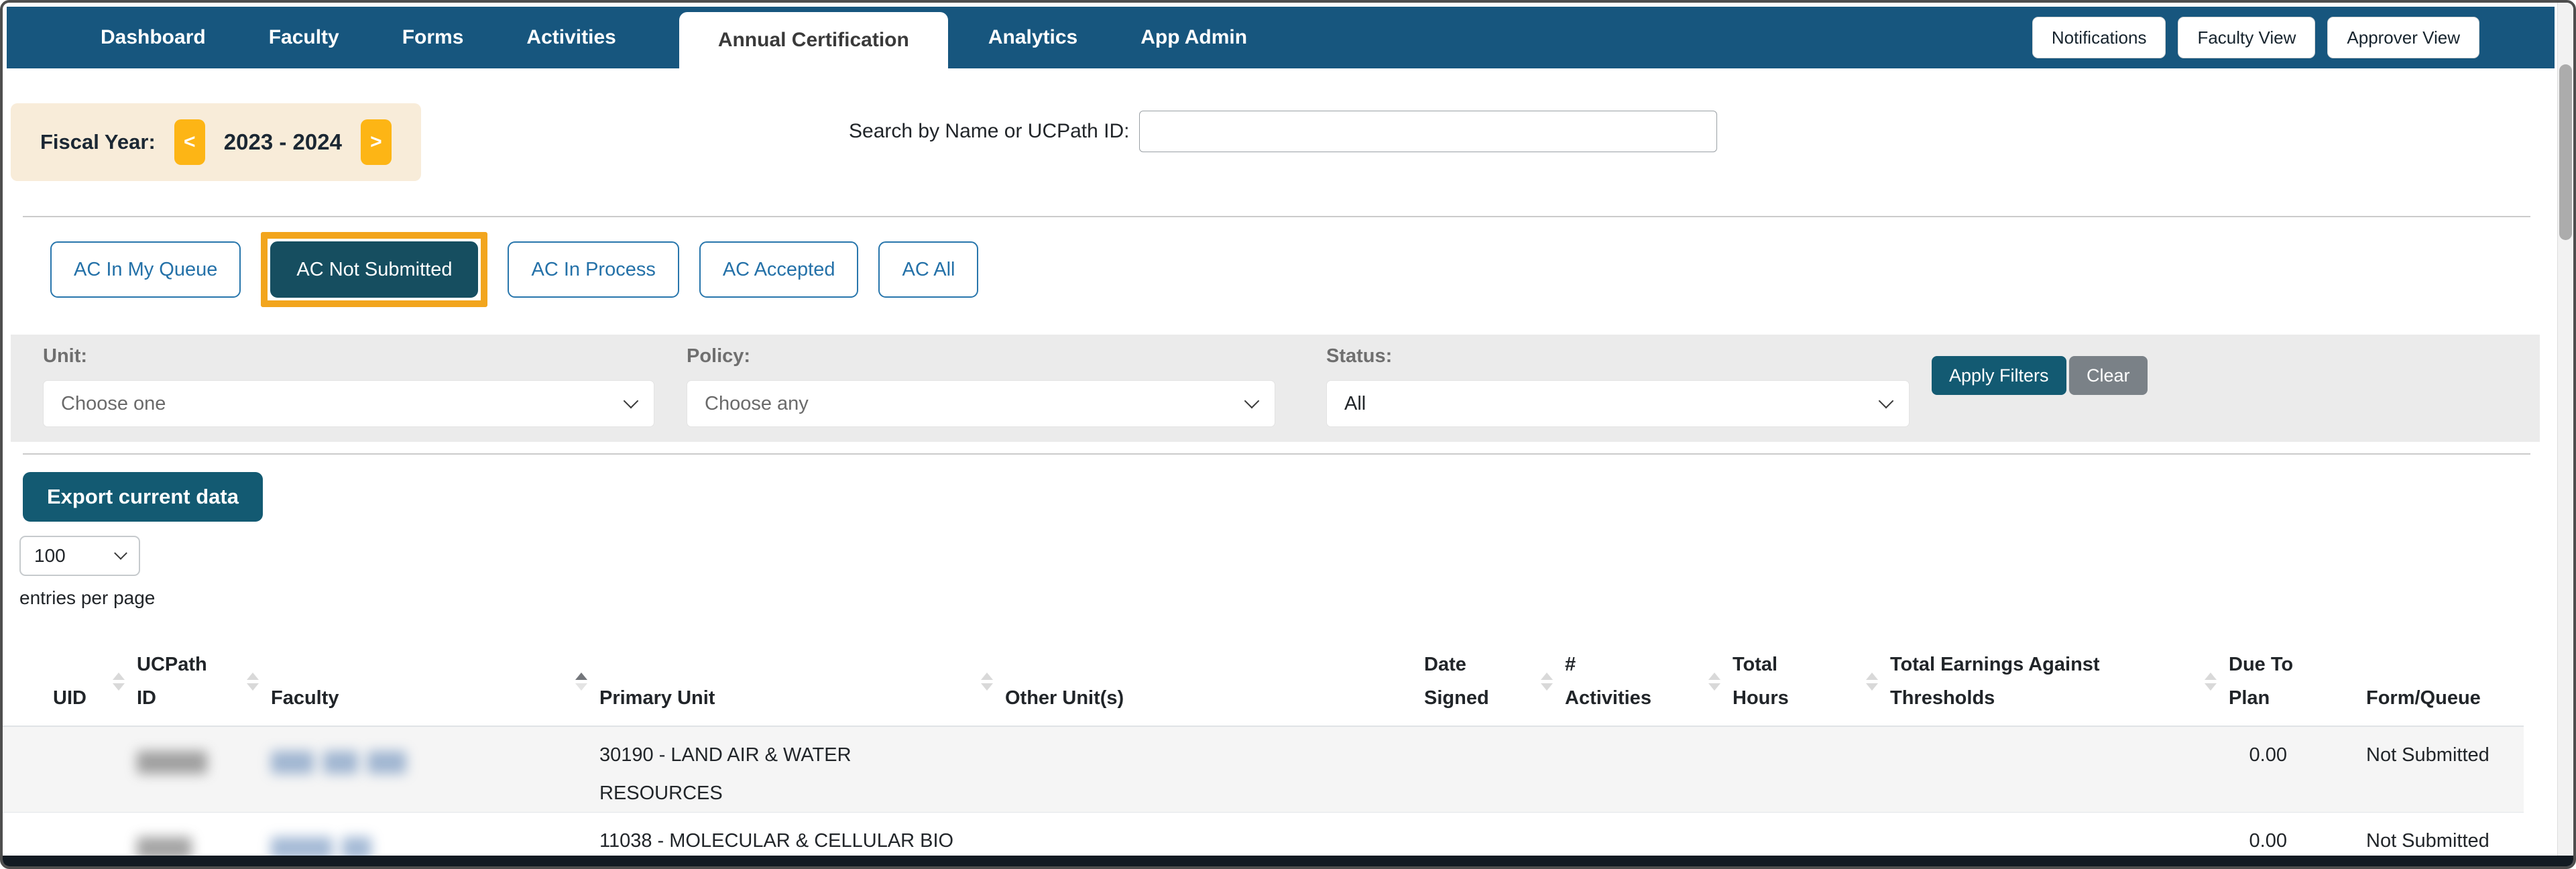  What do you see at coordinates (216, 142) in the screenshot?
I see `fiscal-year-panel: Fiscal Year: < 2023 - 2024 >` at bounding box center [216, 142].